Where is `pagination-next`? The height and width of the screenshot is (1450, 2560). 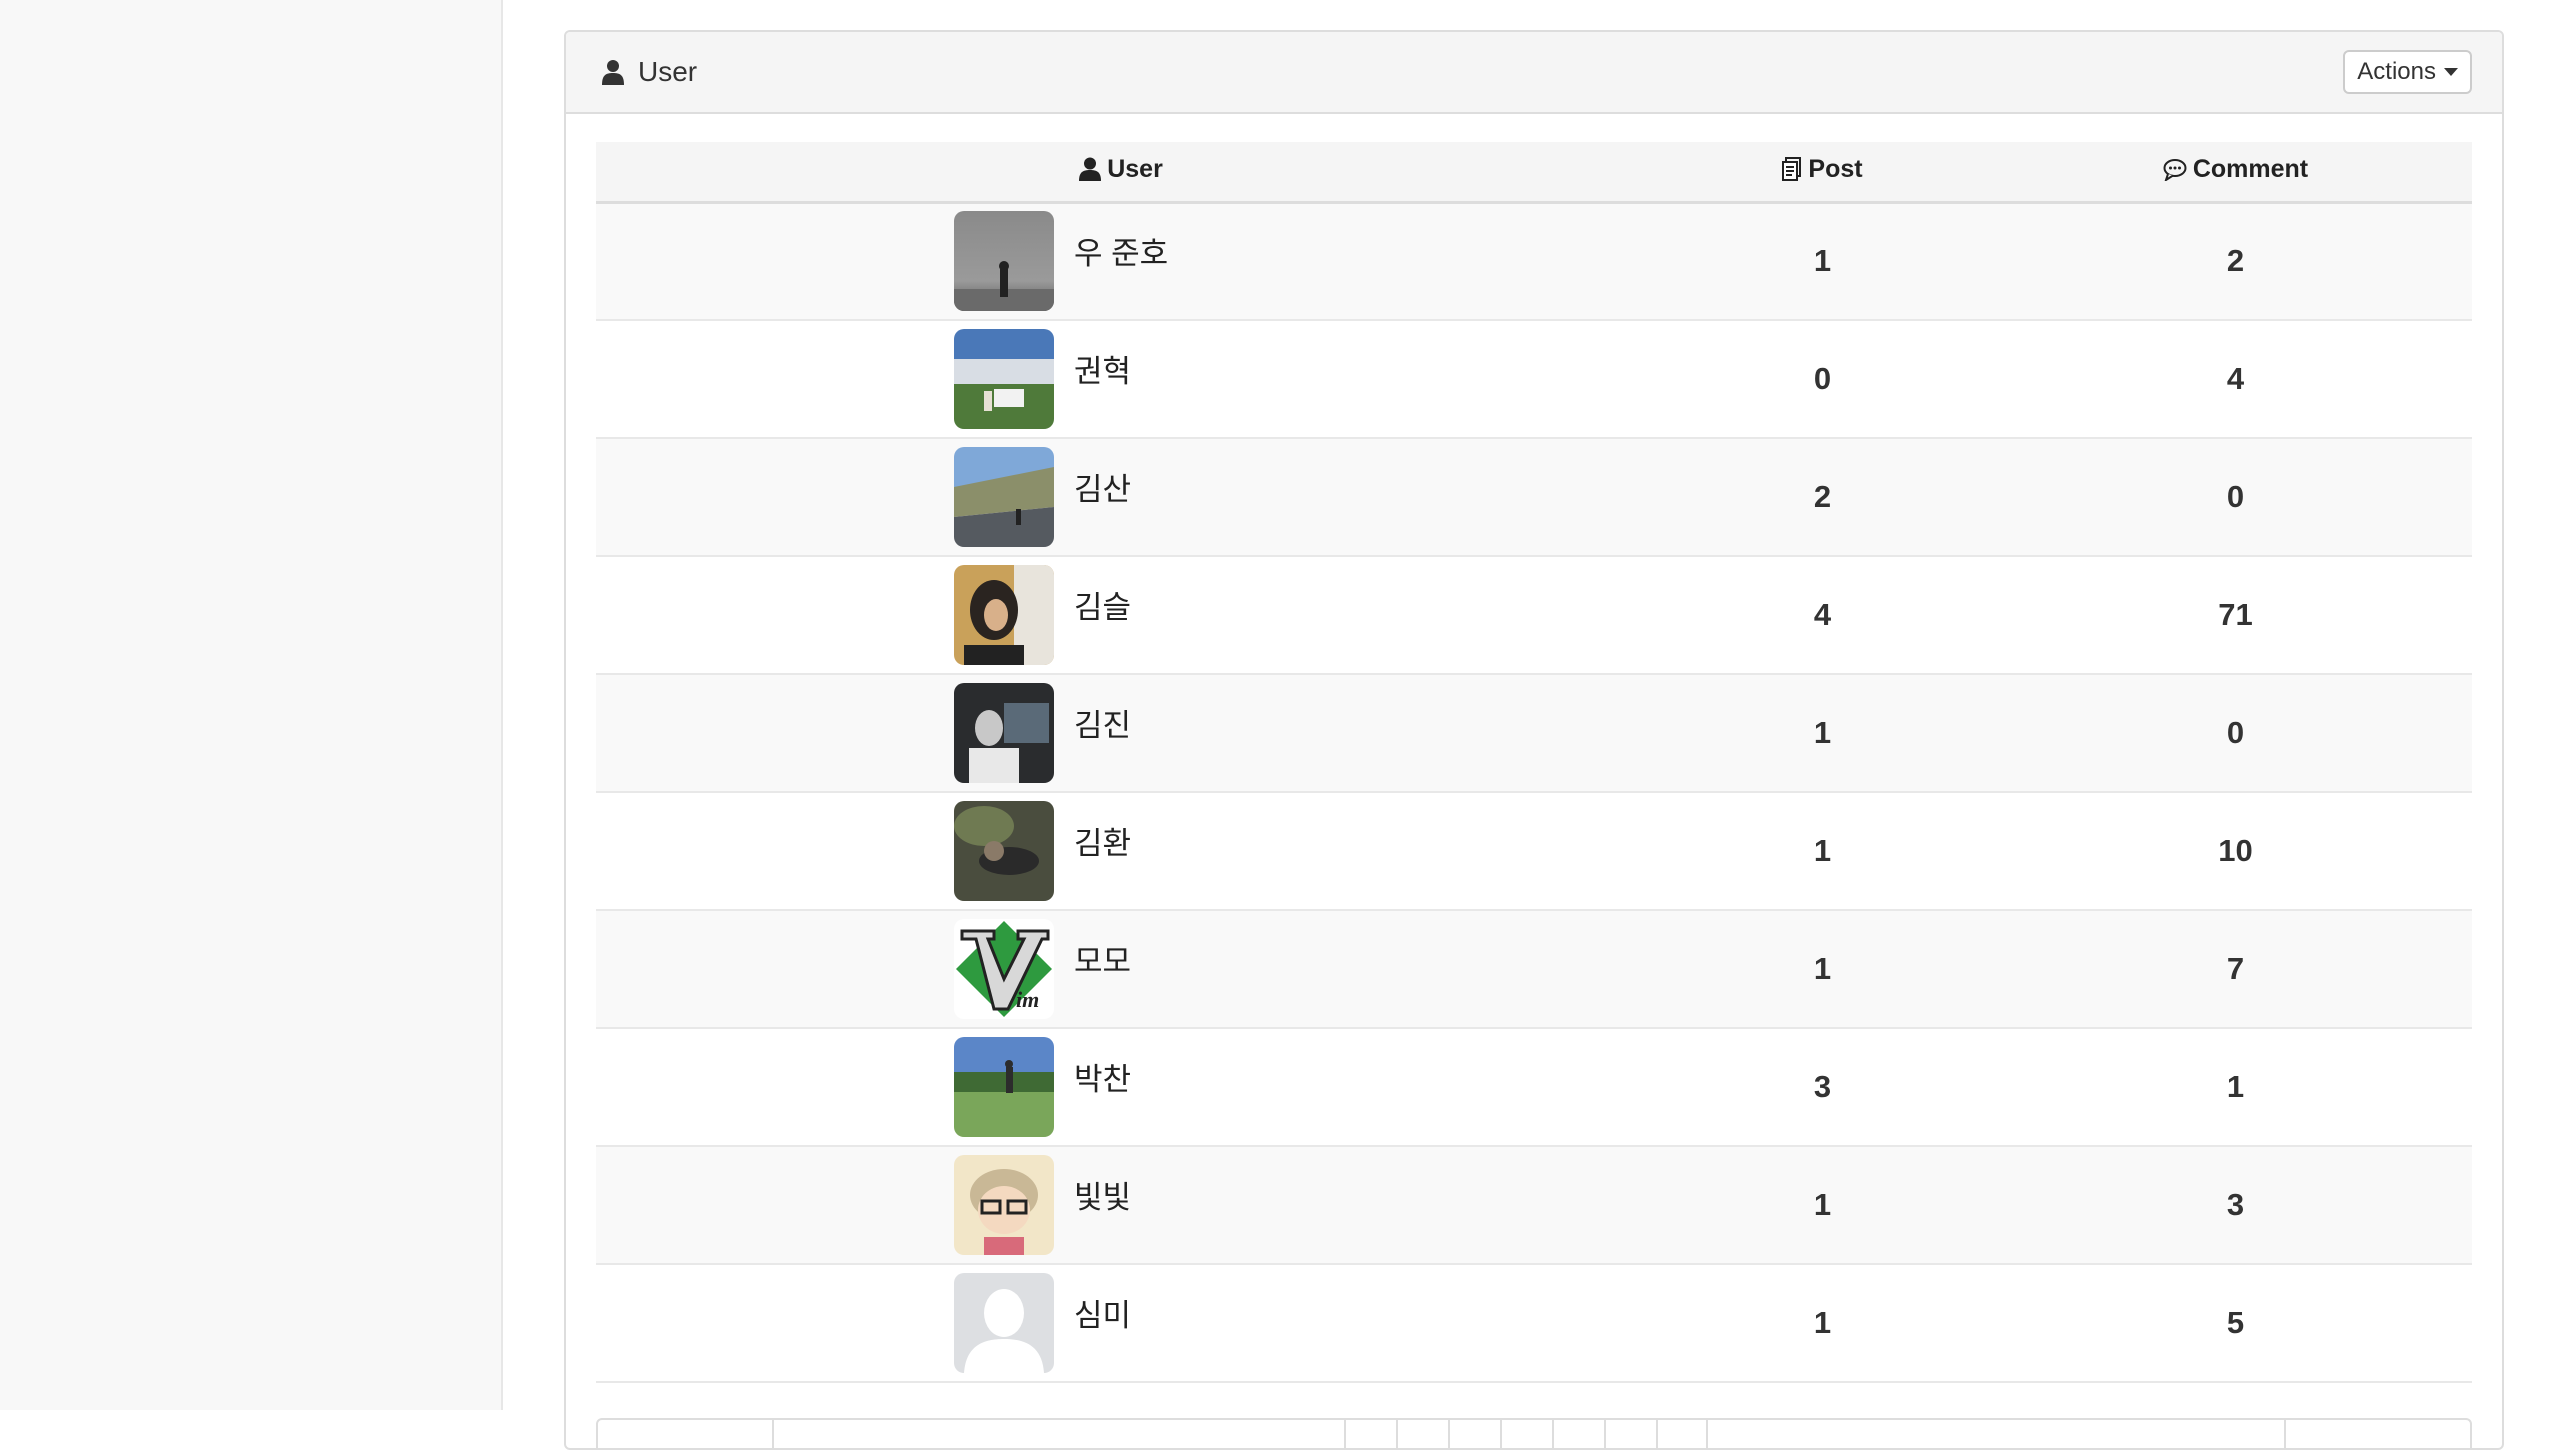
pagination-next is located at coordinates (2377, 1434).